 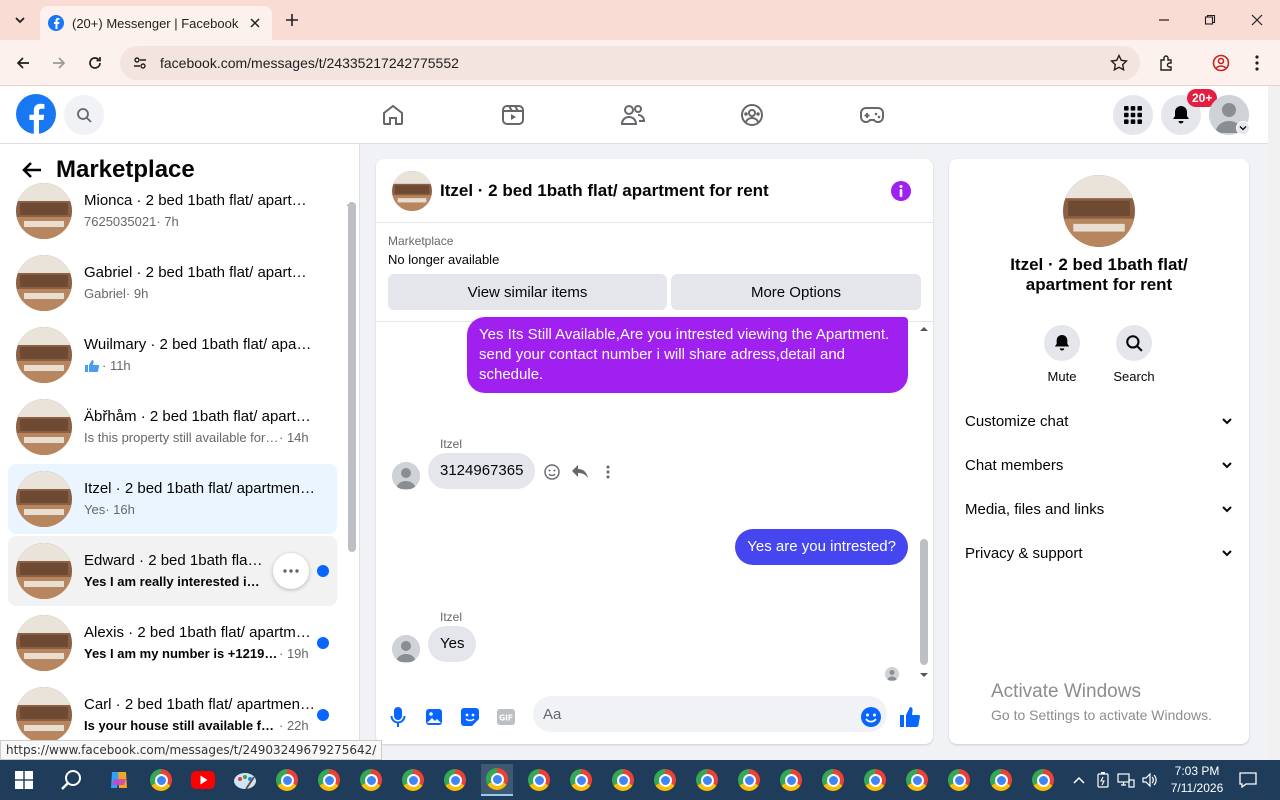 What do you see at coordinates (506, 717) in the screenshot?
I see `gif-icon: GIF` at bounding box center [506, 717].